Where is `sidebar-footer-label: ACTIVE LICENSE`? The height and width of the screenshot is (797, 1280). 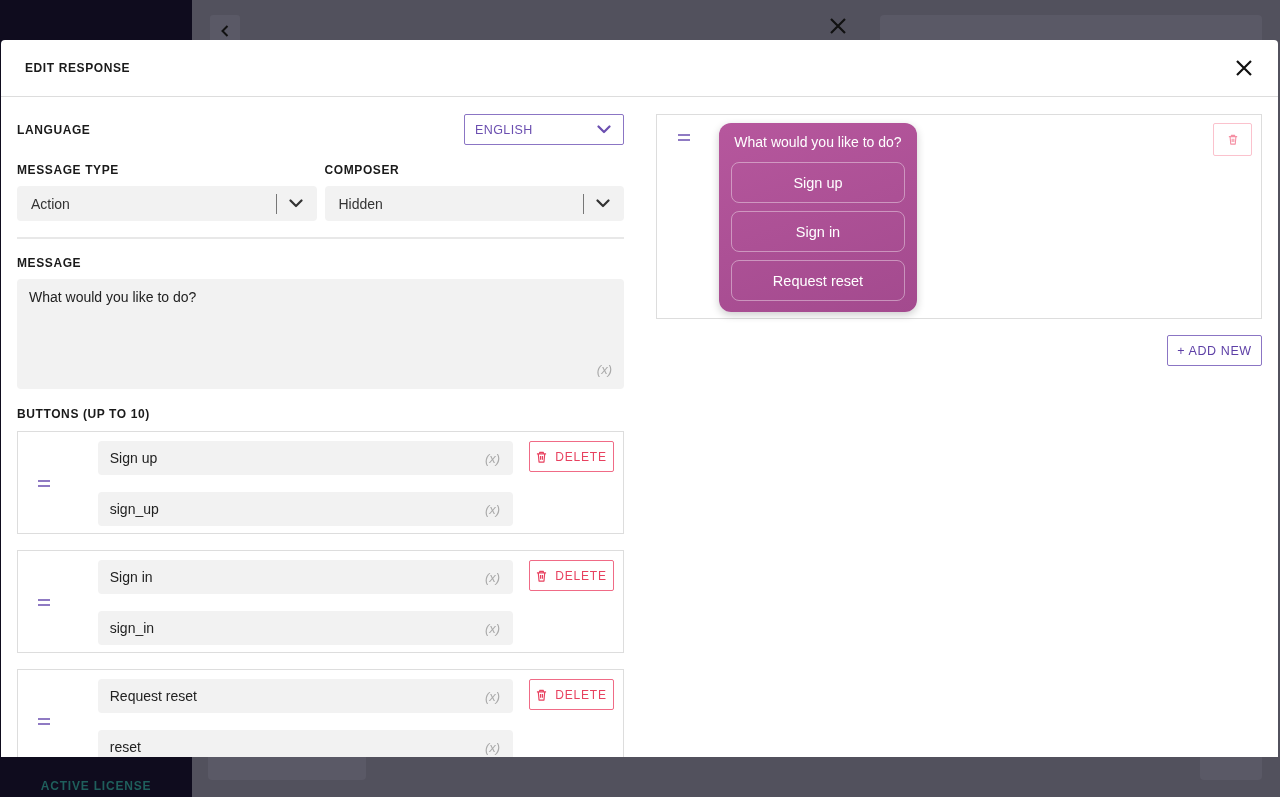 sidebar-footer-label: ACTIVE LICENSE is located at coordinates (96, 786).